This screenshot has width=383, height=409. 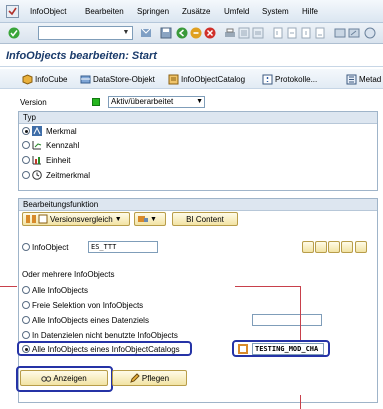 What do you see at coordinates (70, 378) in the screenshot?
I see `anzeigen-label: Anzeigen` at bounding box center [70, 378].